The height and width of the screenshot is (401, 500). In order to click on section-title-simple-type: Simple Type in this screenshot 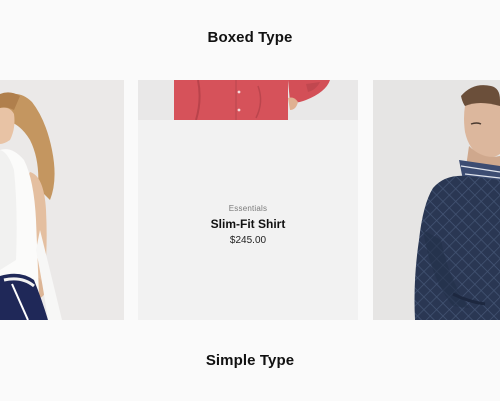, I will do `click(250, 360)`.